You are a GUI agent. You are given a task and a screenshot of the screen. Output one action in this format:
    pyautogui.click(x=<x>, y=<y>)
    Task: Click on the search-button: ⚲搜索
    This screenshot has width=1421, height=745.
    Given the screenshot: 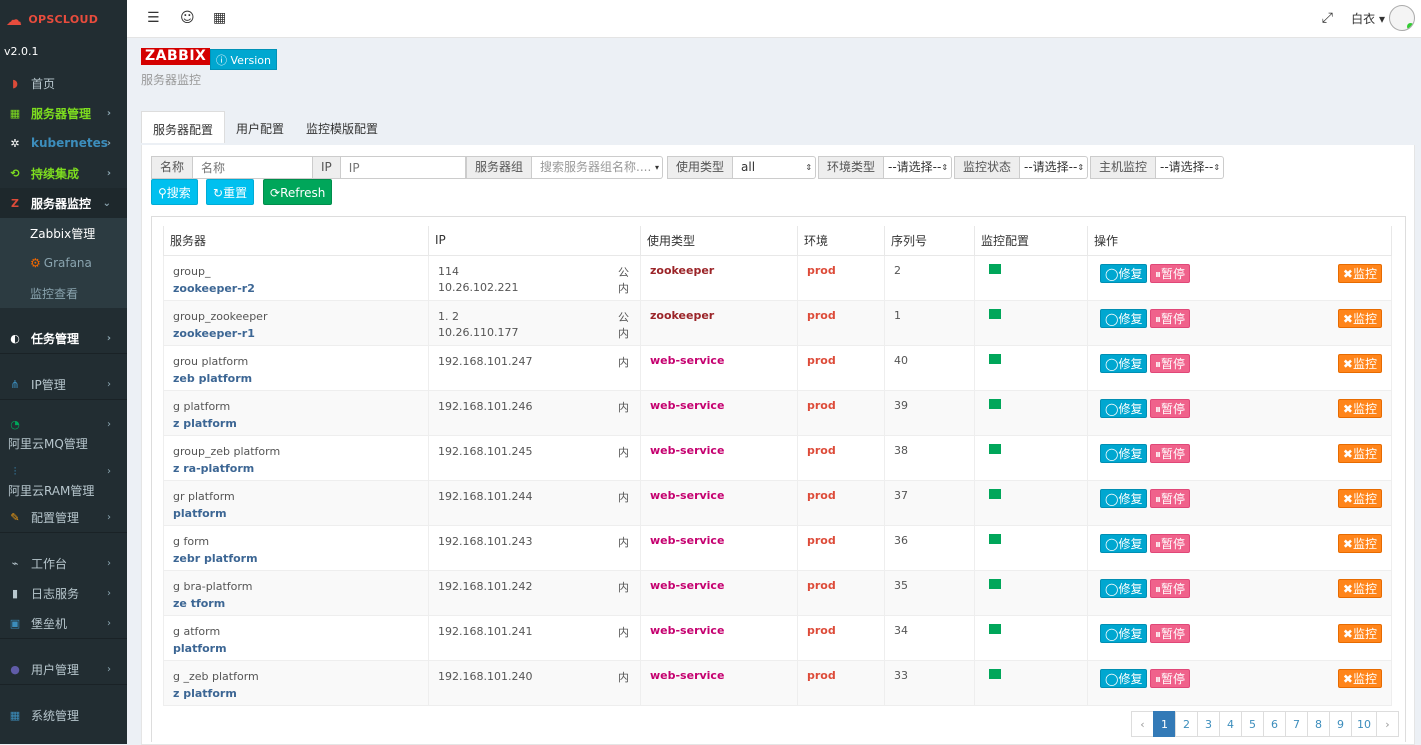 What is the action you would take?
    pyautogui.click(x=174, y=192)
    